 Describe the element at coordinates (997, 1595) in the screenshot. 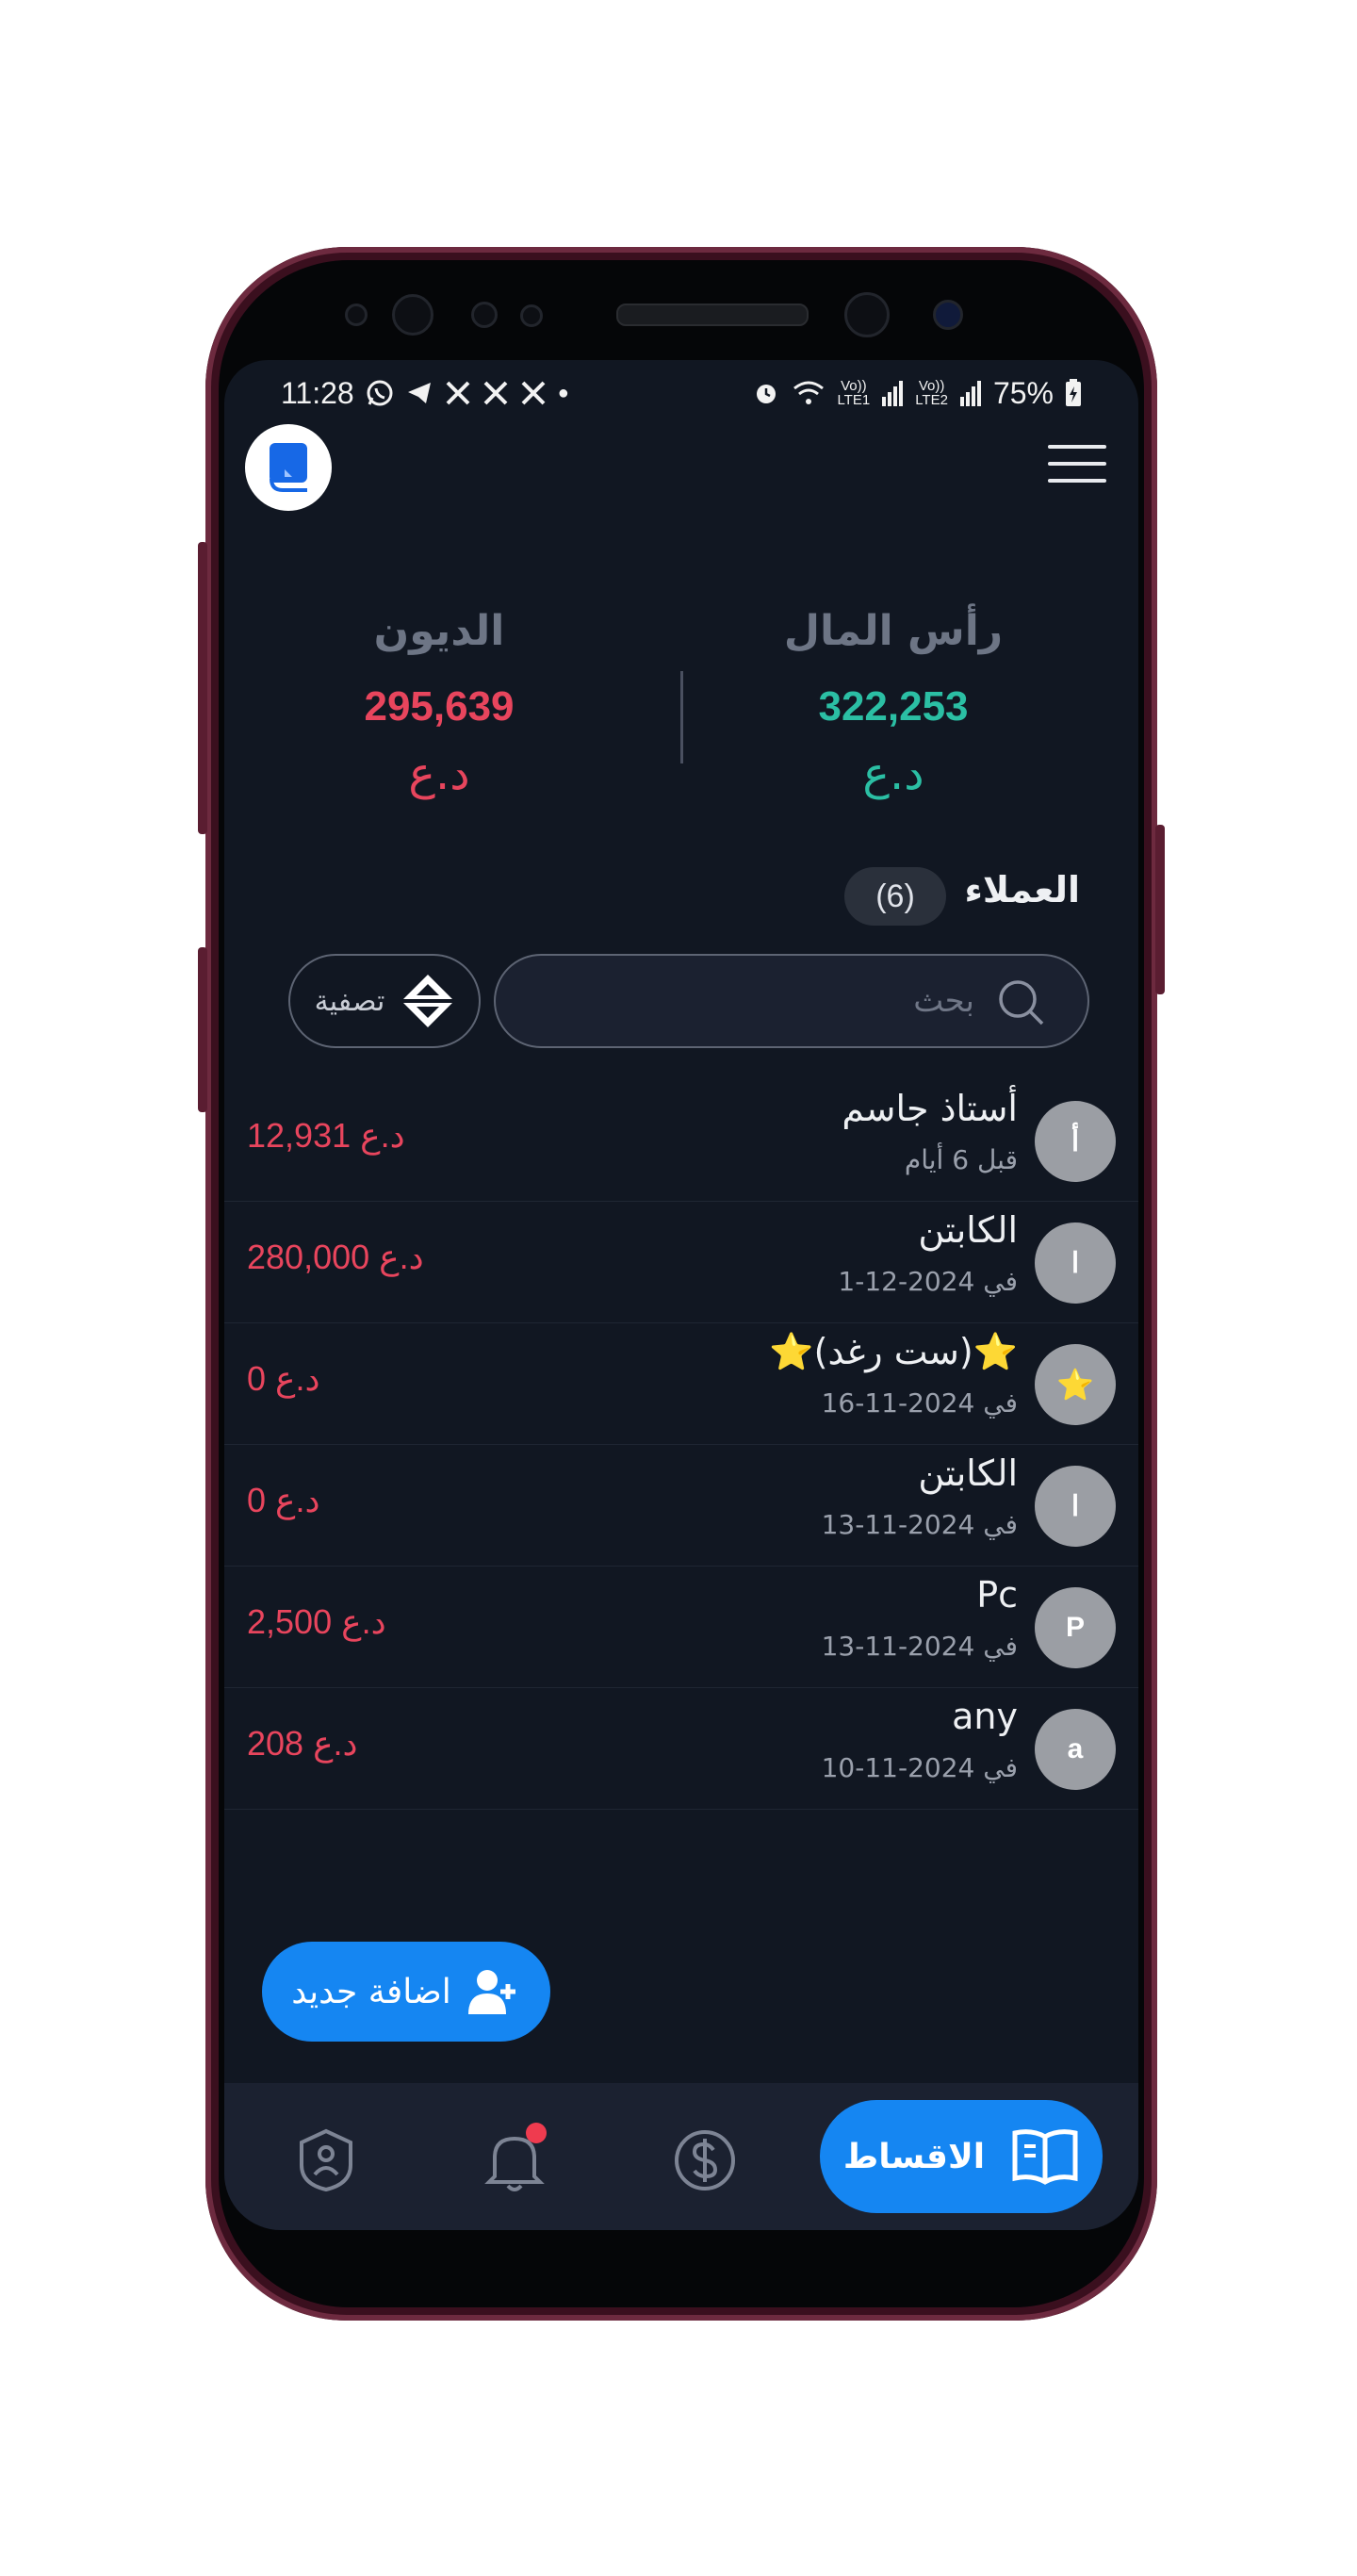

I see `client-name: Pc` at that location.